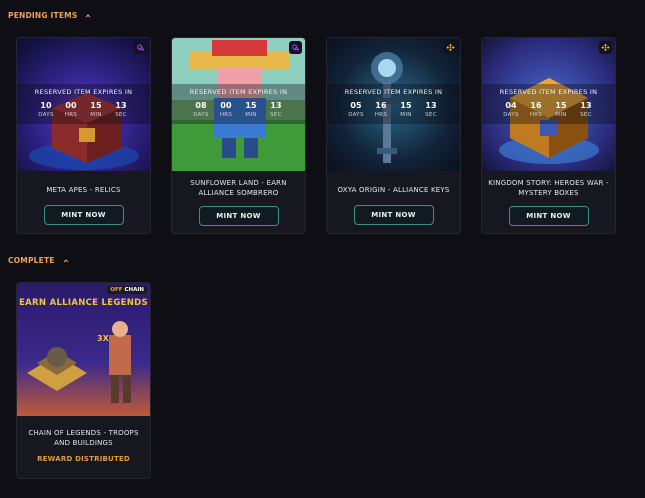 Image resolution: width=645 pixels, height=498 pixels. I want to click on pending-section-title: PENDING ITEMS, so click(43, 15).